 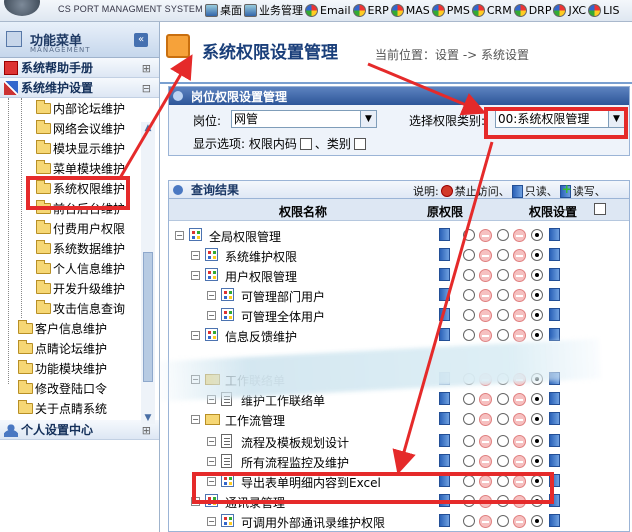 I want to click on col-original: 原权限, so click(x=445, y=212).